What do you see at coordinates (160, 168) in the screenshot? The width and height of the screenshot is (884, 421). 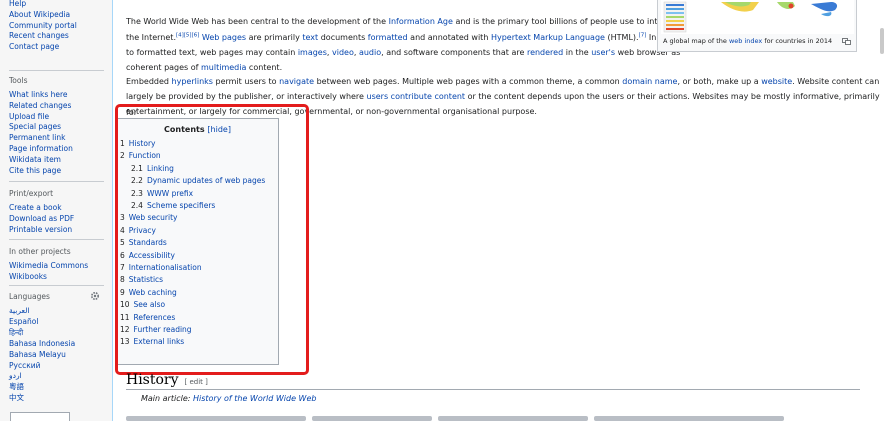 I see `toc-item-label: Linking` at bounding box center [160, 168].